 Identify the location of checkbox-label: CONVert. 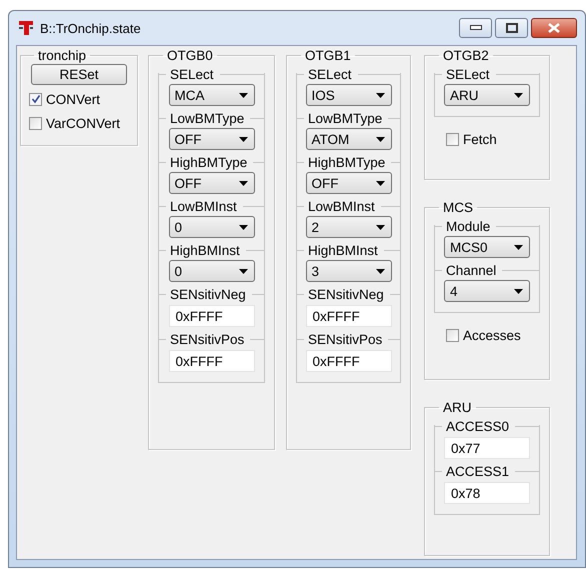
(73, 99).